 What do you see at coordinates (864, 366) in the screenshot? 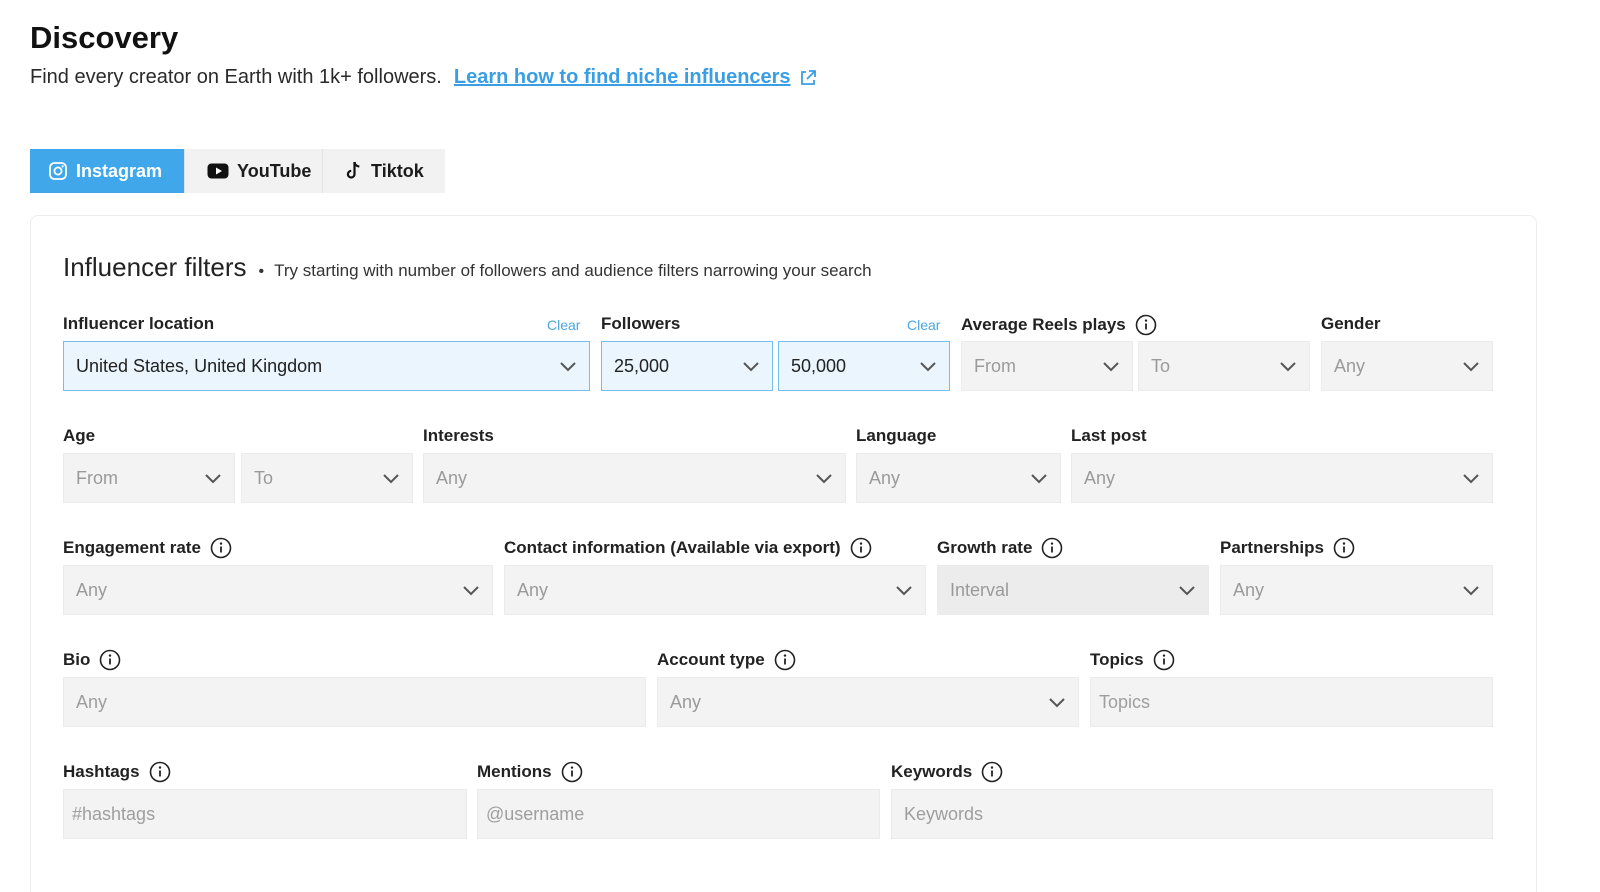
I see `followers-to-select: 50,000` at bounding box center [864, 366].